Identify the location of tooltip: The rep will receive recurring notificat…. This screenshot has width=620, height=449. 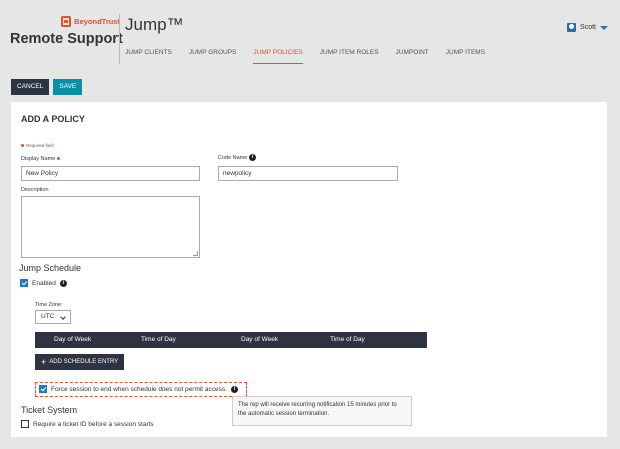
(322, 411).